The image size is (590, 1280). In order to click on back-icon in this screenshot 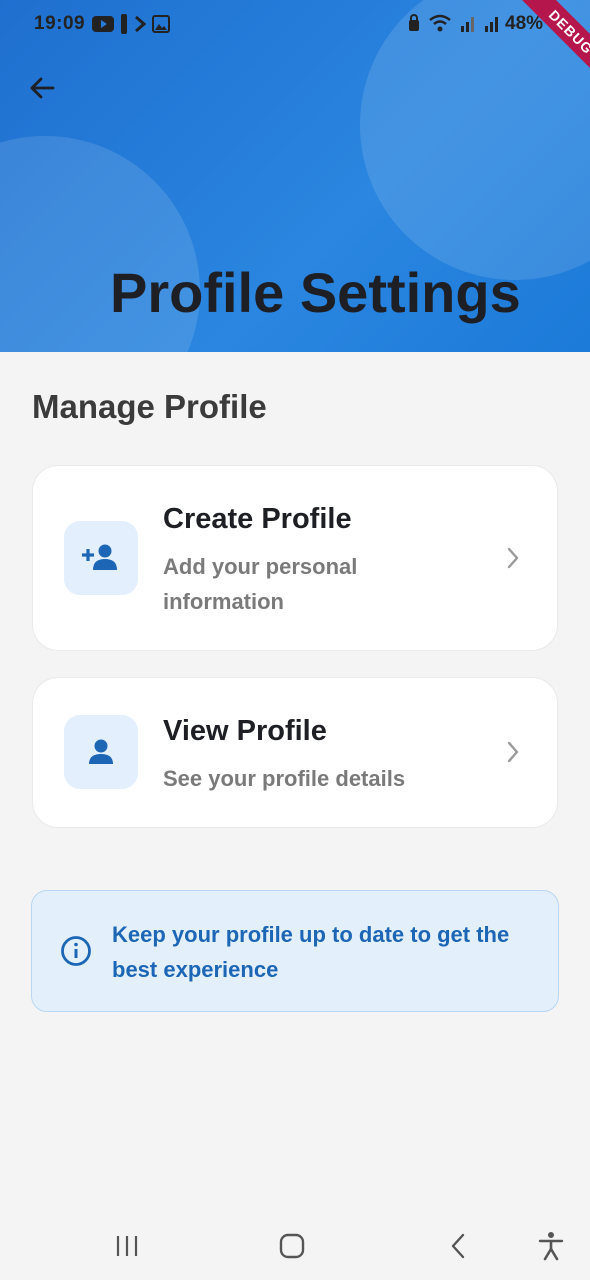, I will do `click(458, 1246)`.